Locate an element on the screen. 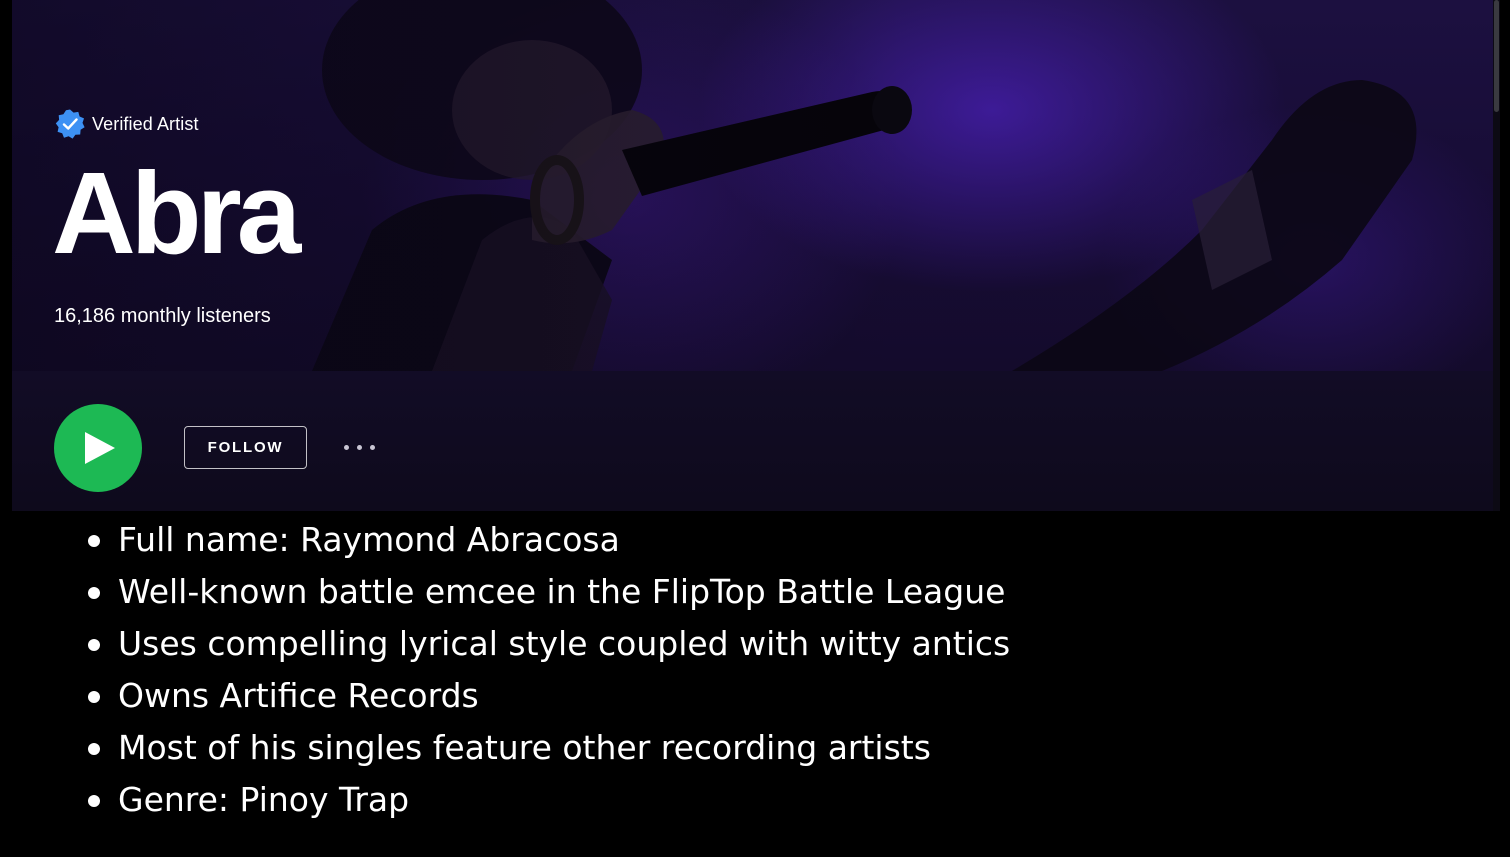 This screenshot has width=1510, height=857. artist-name: Abra is located at coordinates (176, 213).